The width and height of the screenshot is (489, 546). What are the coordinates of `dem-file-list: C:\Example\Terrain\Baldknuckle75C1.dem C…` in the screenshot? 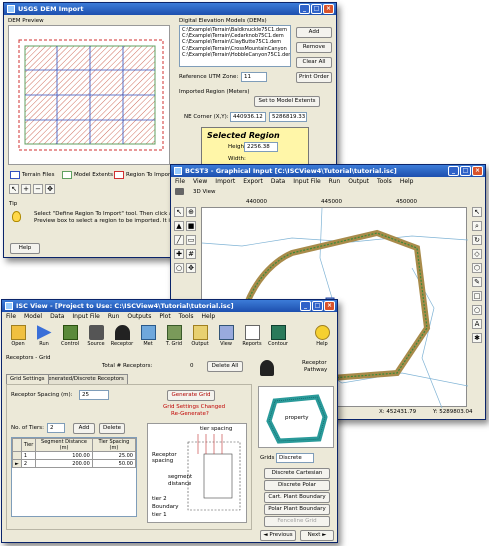 It's located at (235, 46).